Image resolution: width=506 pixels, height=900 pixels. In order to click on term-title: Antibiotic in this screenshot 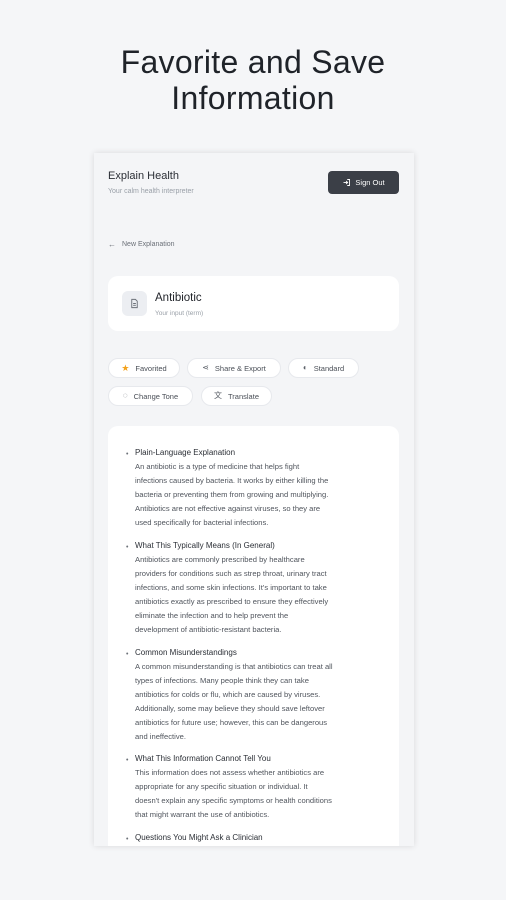, I will do `click(178, 298)`.